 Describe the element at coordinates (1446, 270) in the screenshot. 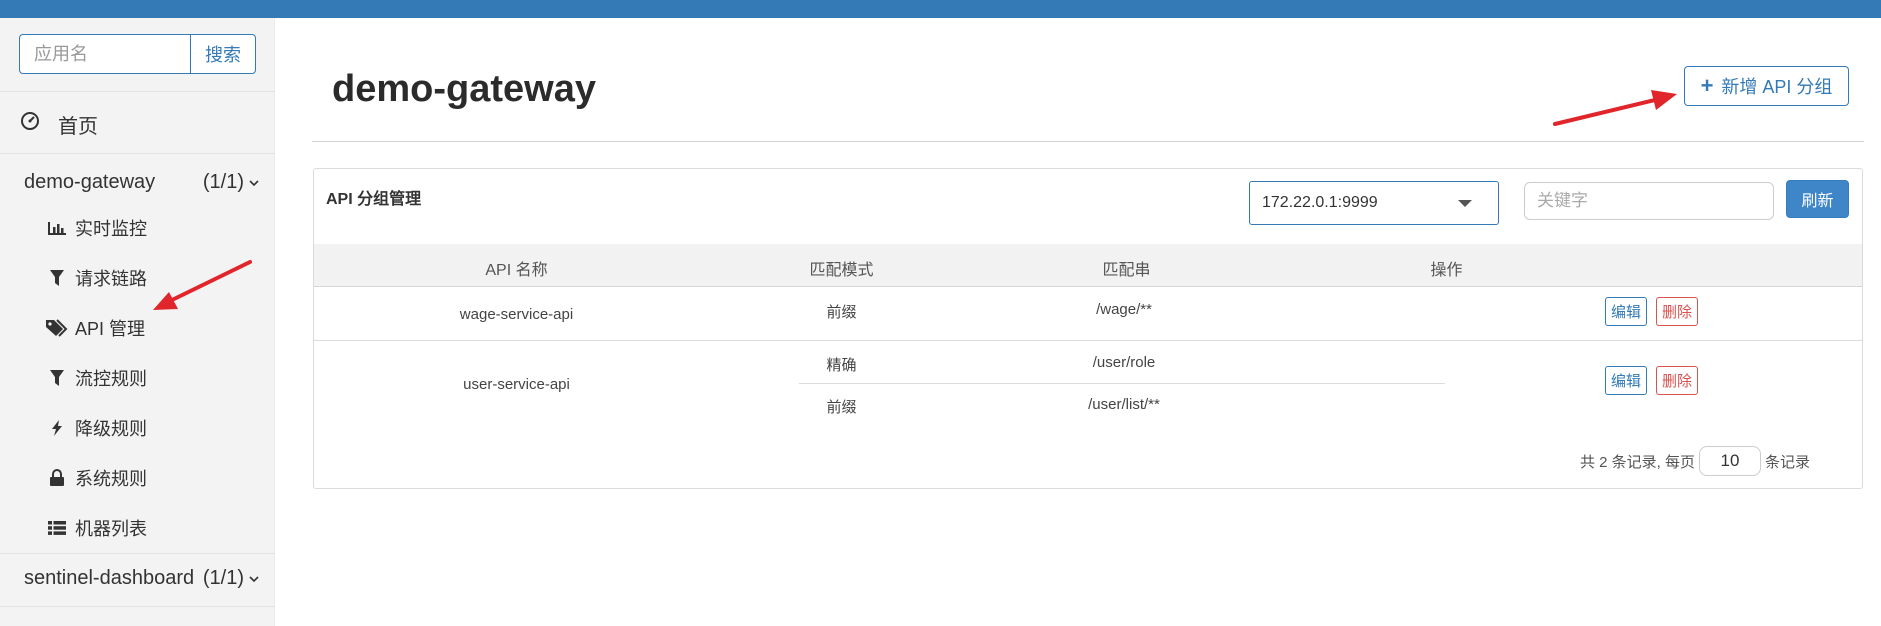

I see `column-header-actions: 操作` at that location.